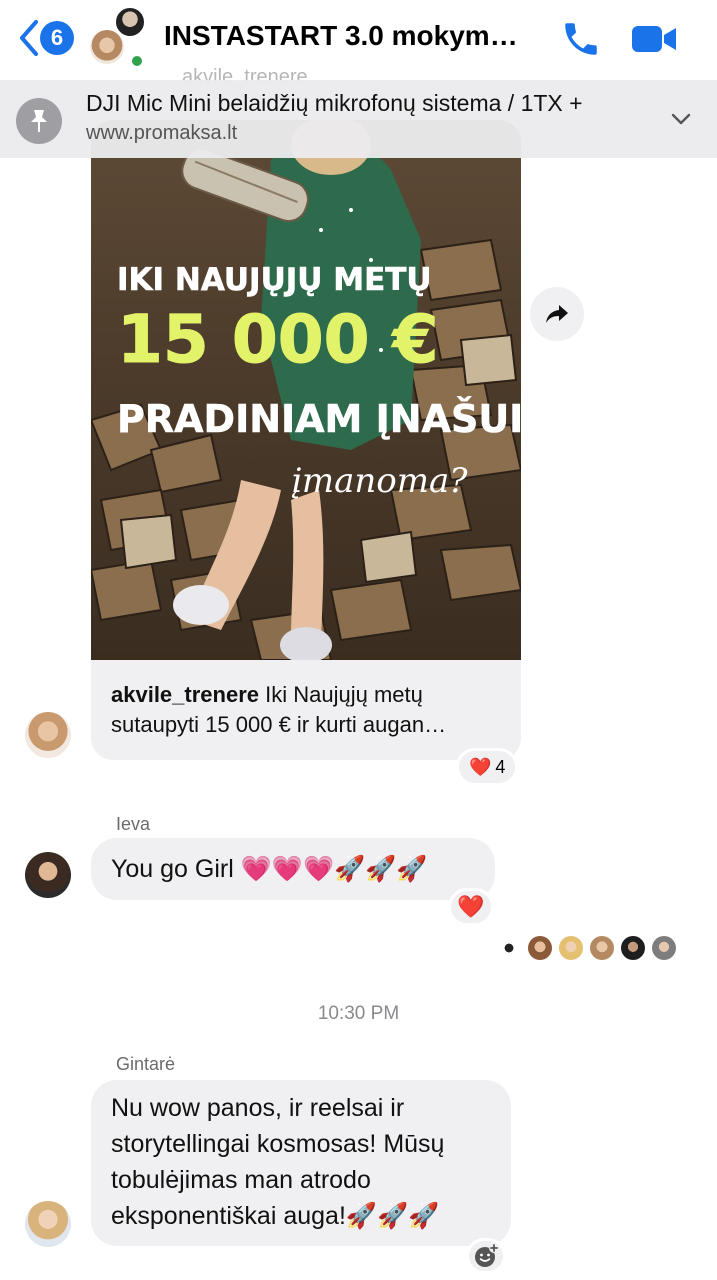 The image size is (717, 1280). Describe the element at coordinates (500, 766) in the screenshot. I see `reaction-count: 4` at that location.